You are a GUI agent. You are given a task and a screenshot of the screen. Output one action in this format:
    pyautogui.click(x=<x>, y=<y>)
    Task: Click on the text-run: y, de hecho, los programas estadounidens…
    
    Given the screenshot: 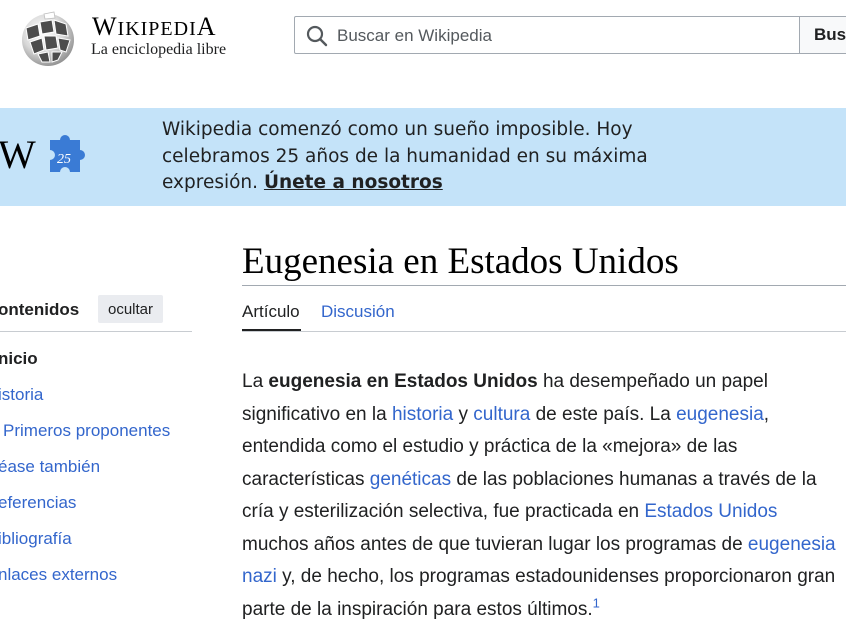 What is the action you would take?
    pyautogui.click(x=539, y=593)
    